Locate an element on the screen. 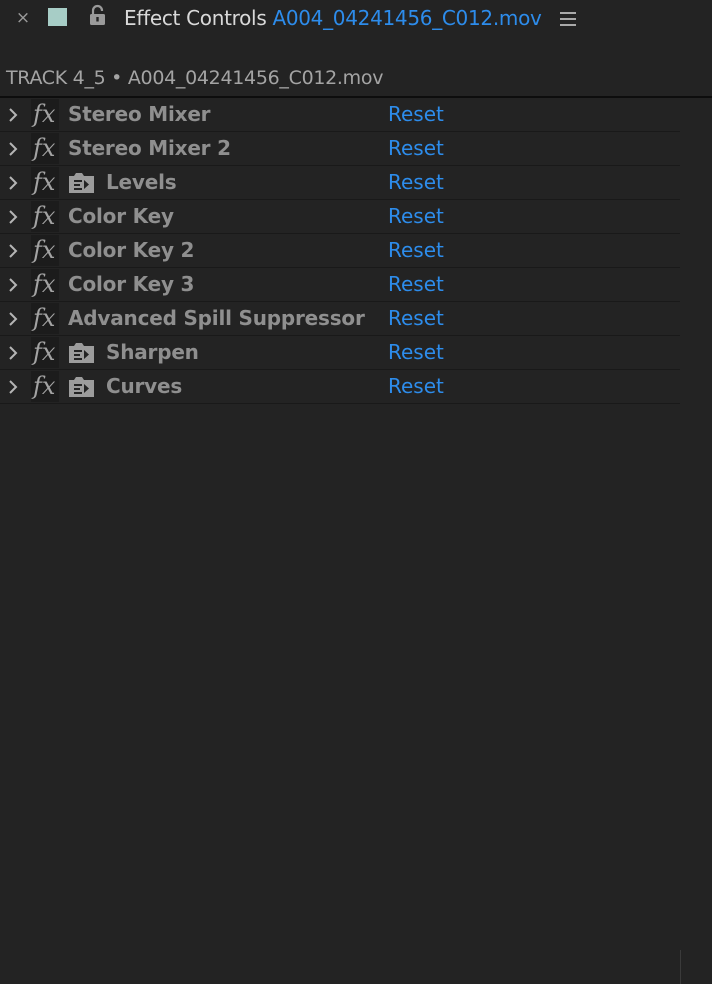 The image size is (712, 984). lock-icon is located at coordinates (98, 16).